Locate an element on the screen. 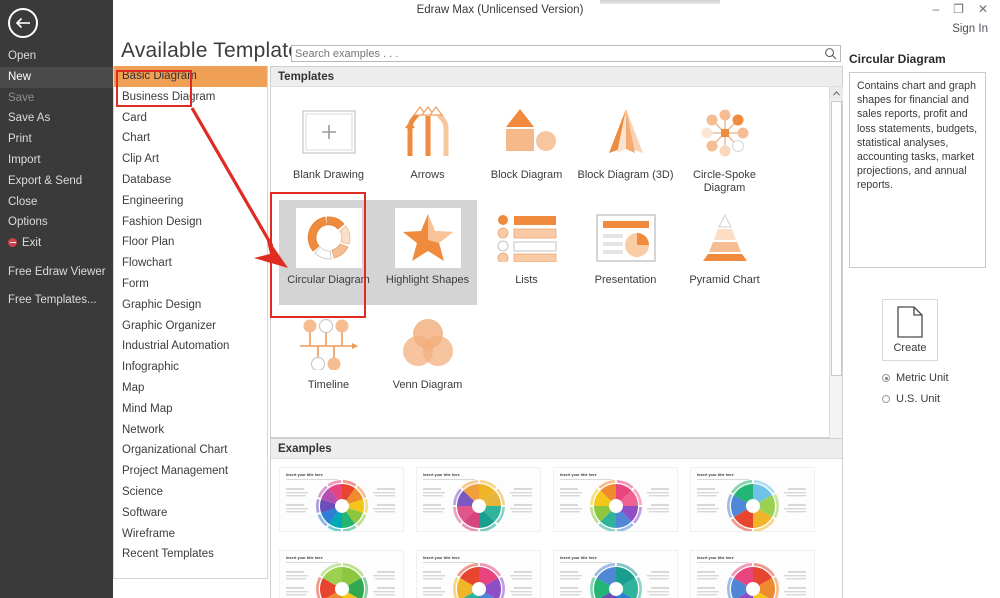 The image size is (1000, 598). category-item-card: Card is located at coordinates (190, 118).